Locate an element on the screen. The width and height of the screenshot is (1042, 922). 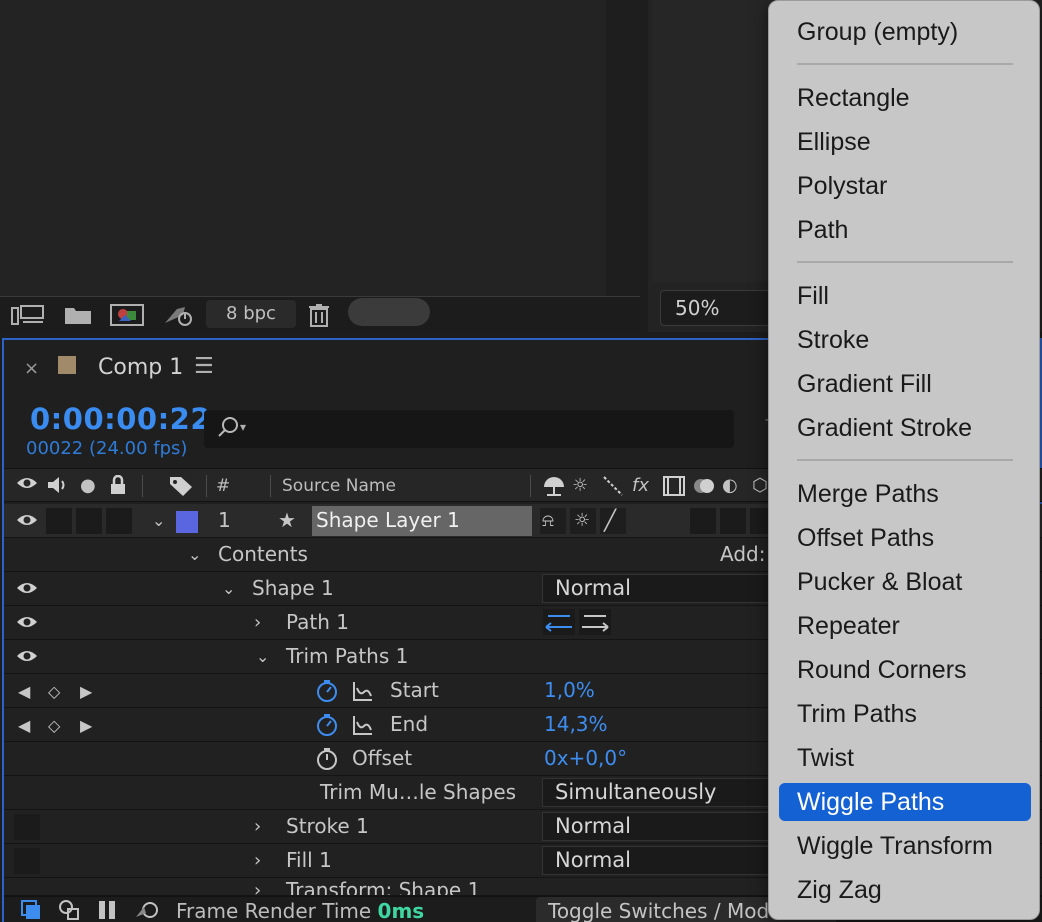
trash-icon is located at coordinates (319, 315).